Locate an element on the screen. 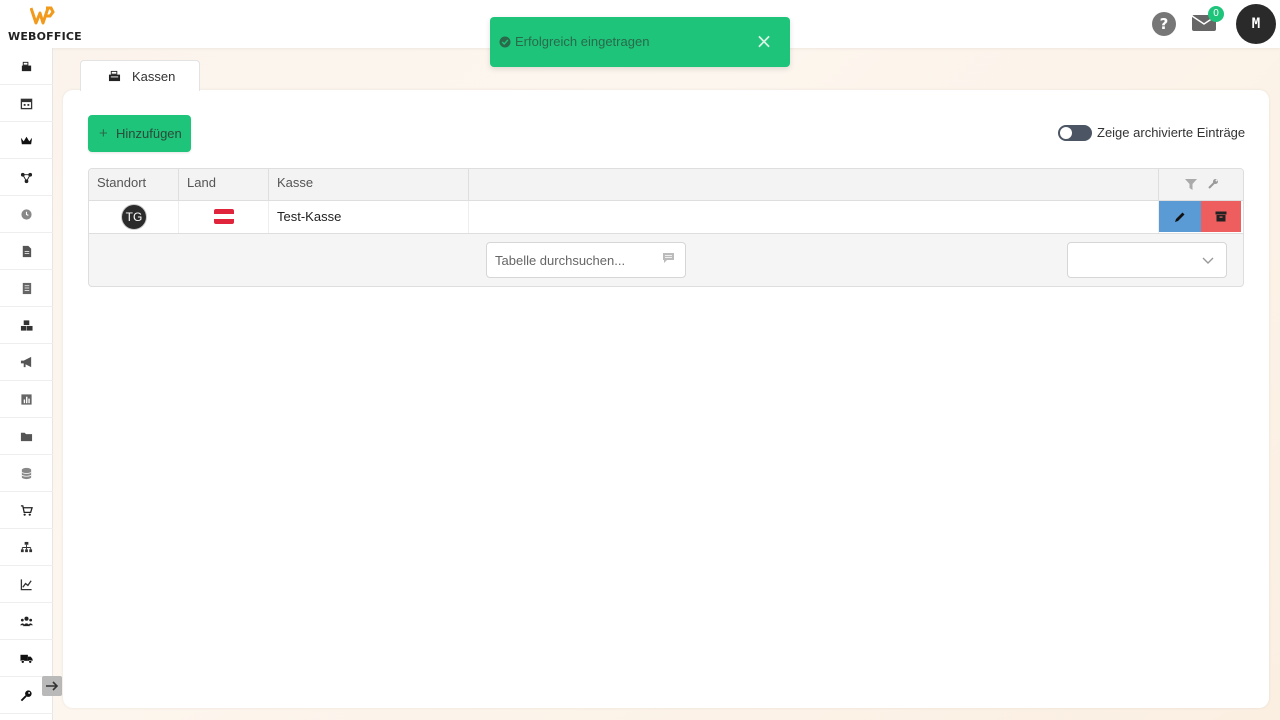  cell-empty is located at coordinates (814, 217).